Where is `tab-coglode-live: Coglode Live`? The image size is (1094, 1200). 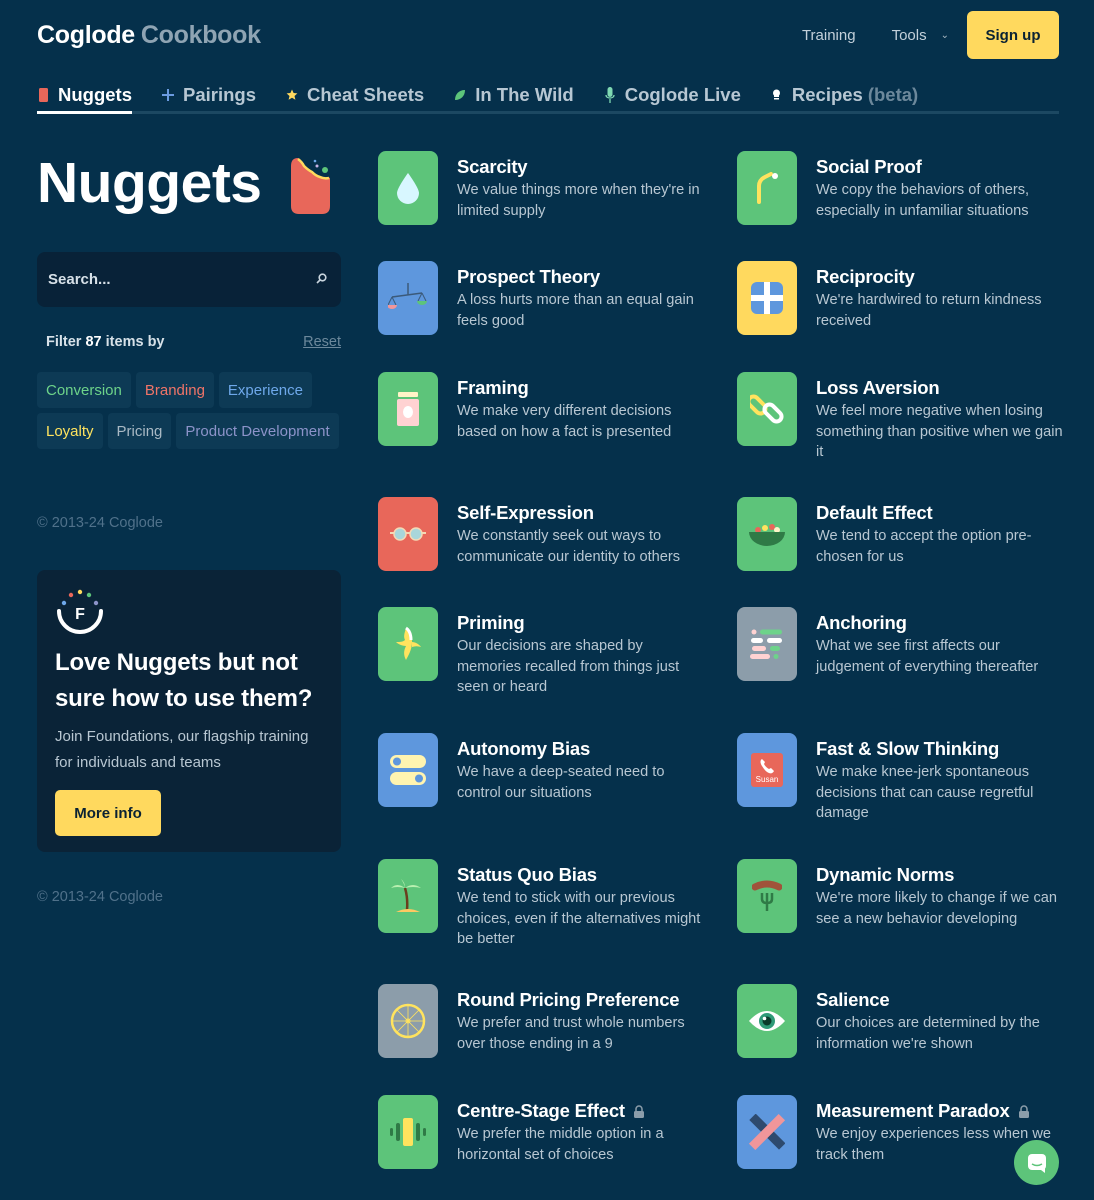 tab-coglode-live: Coglode Live is located at coordinates (672, 94).